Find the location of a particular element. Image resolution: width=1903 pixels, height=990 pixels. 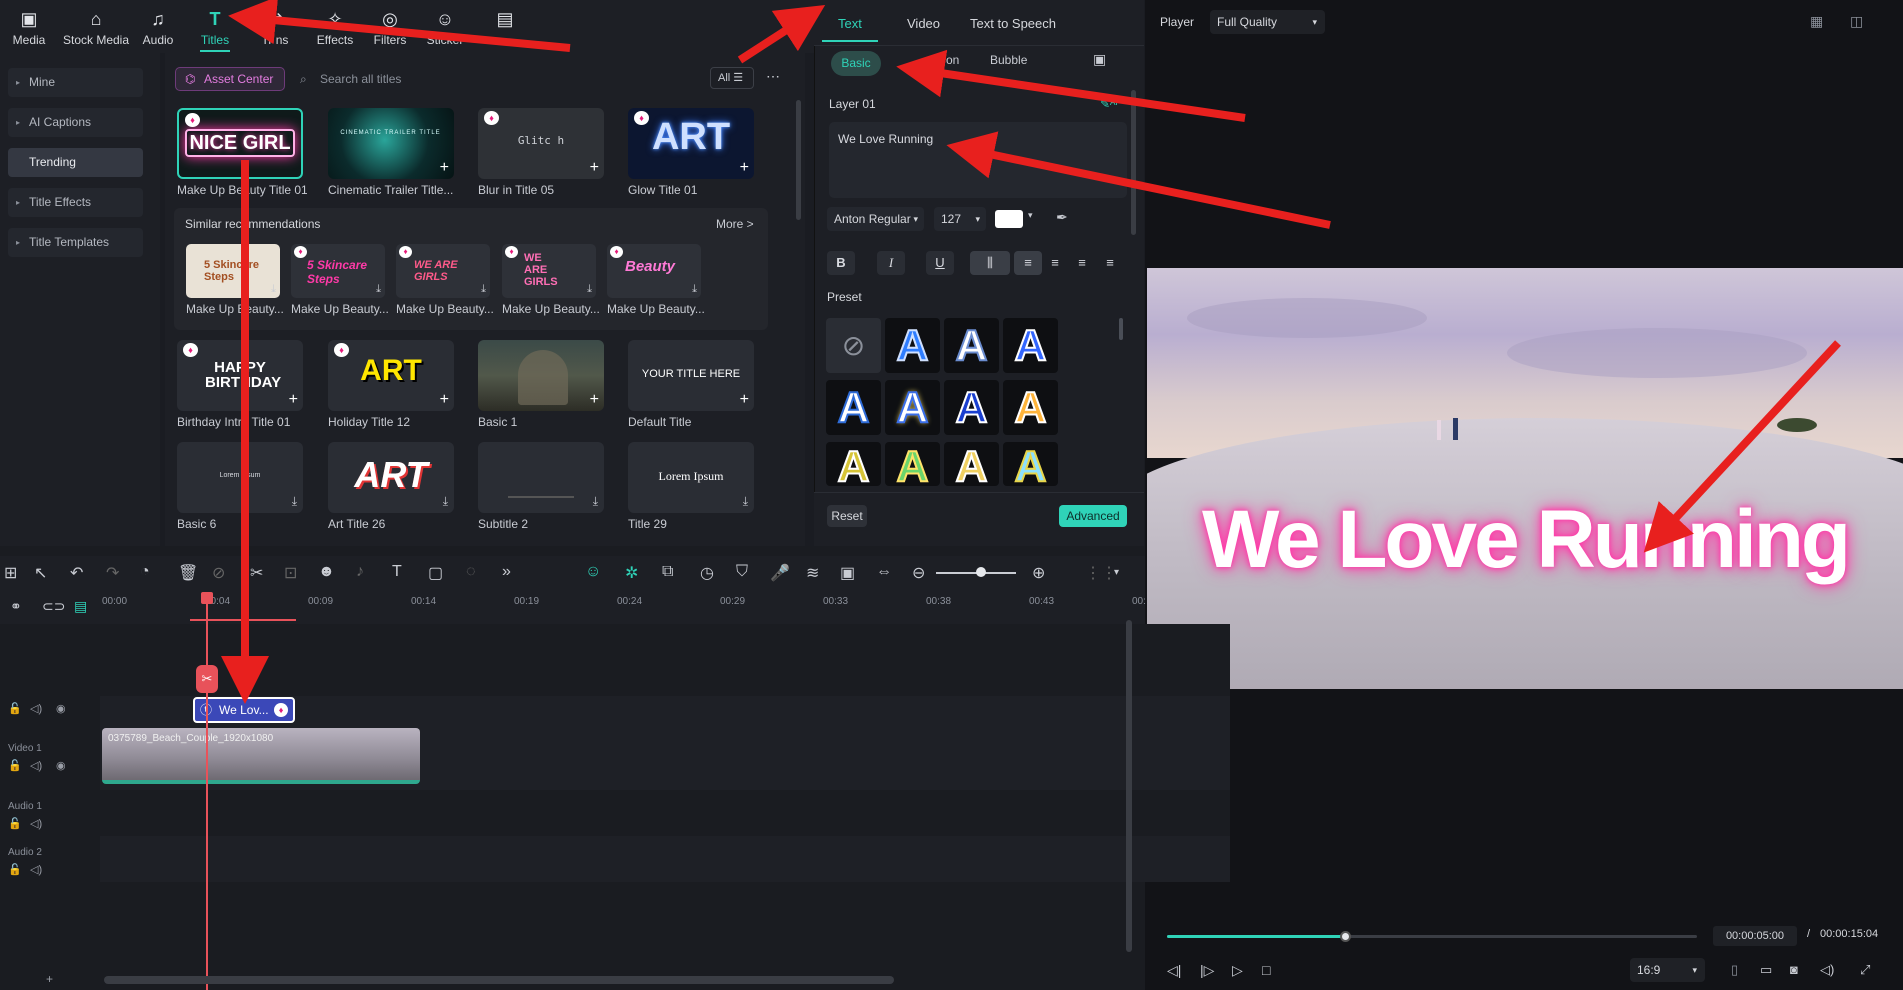

timeline-ruler is located at coordinates (572, 609).